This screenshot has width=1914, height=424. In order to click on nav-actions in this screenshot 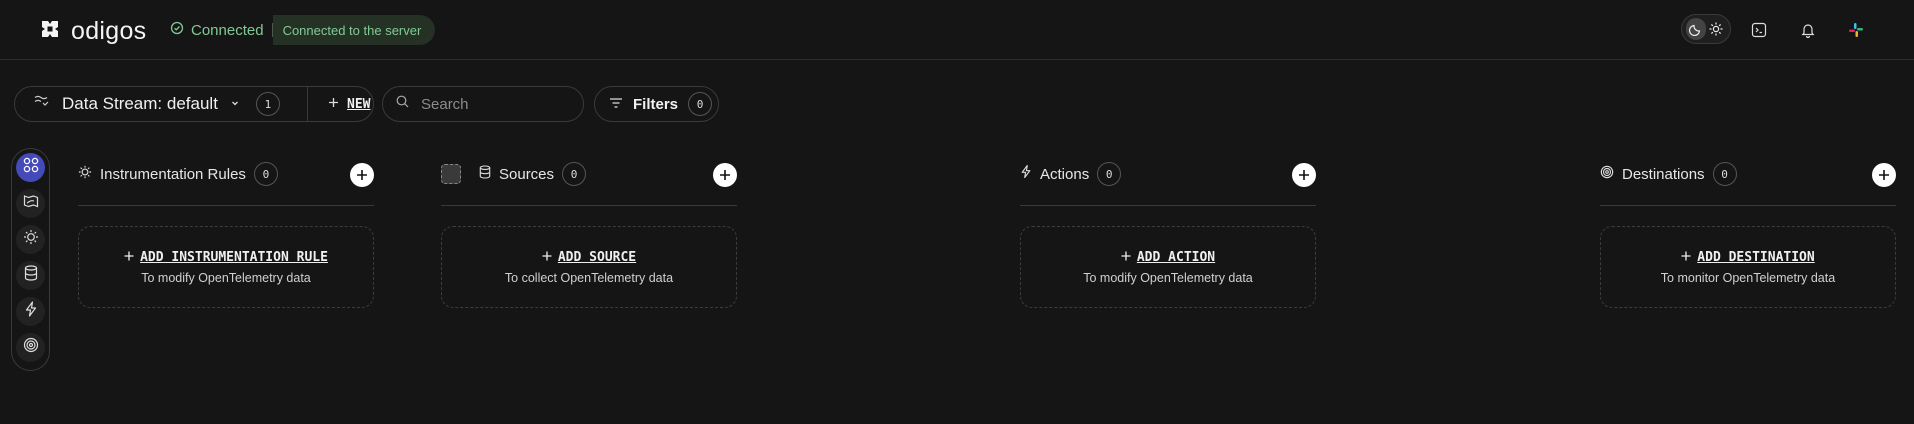, I will do `click(30, 311)`.